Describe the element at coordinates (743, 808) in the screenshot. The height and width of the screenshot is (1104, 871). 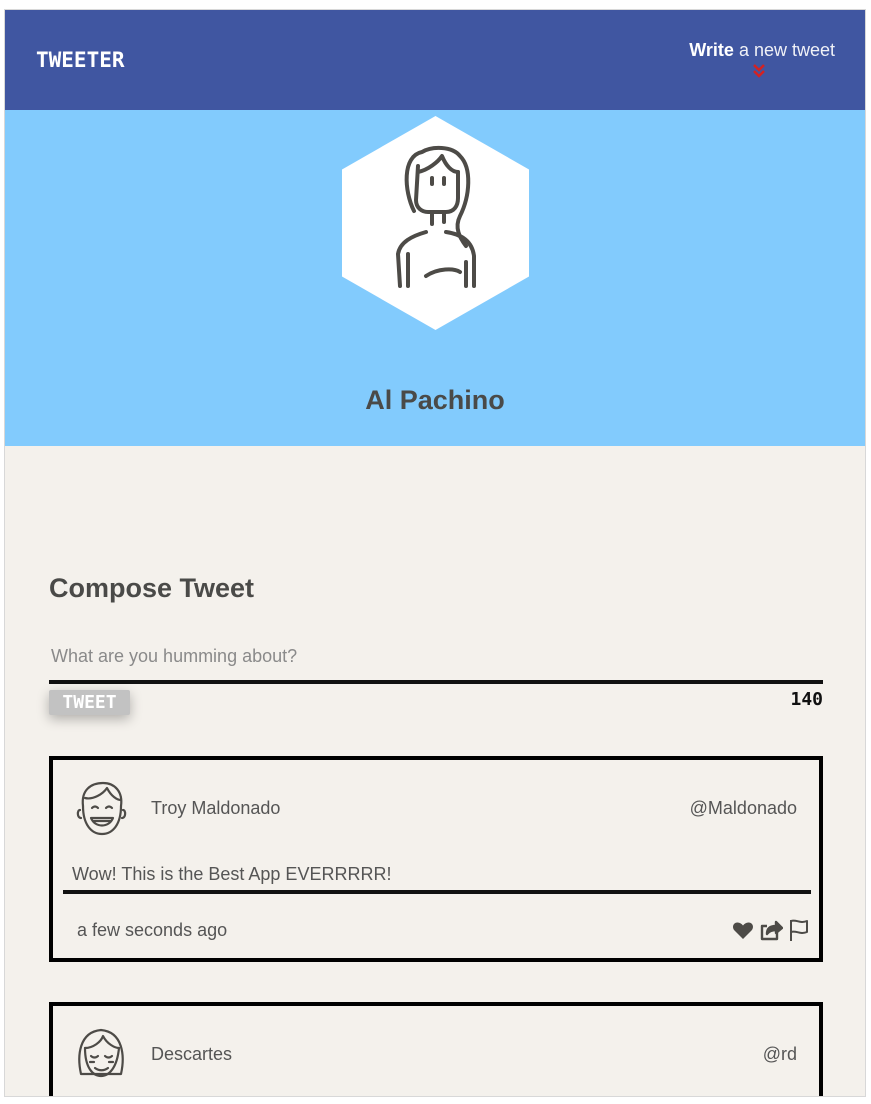
I see `tweet-author-handle: @Maldonado` at that location.